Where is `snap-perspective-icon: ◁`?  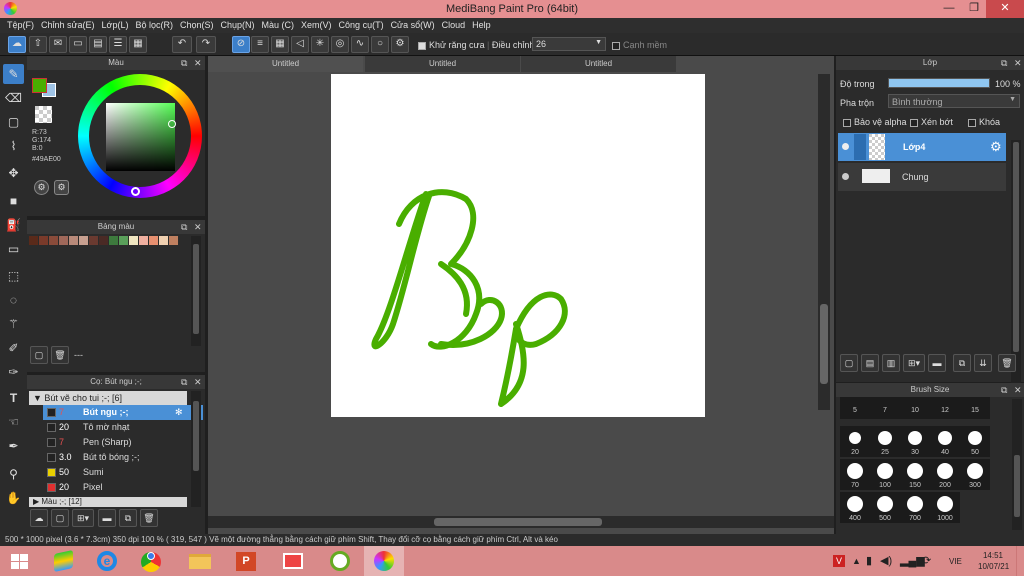
snap-perspective-icon: ◁ is located at coordinates (300, 44).